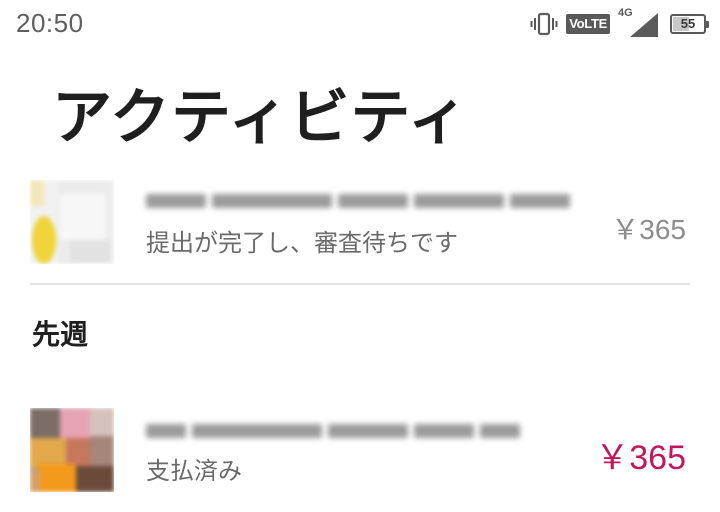 This screenshot has height=512, width=720. What do you see at coordinates (60, 334) in the screenshot?
I see `section-header-last-week: 先週` at bounding box center [60, 334].